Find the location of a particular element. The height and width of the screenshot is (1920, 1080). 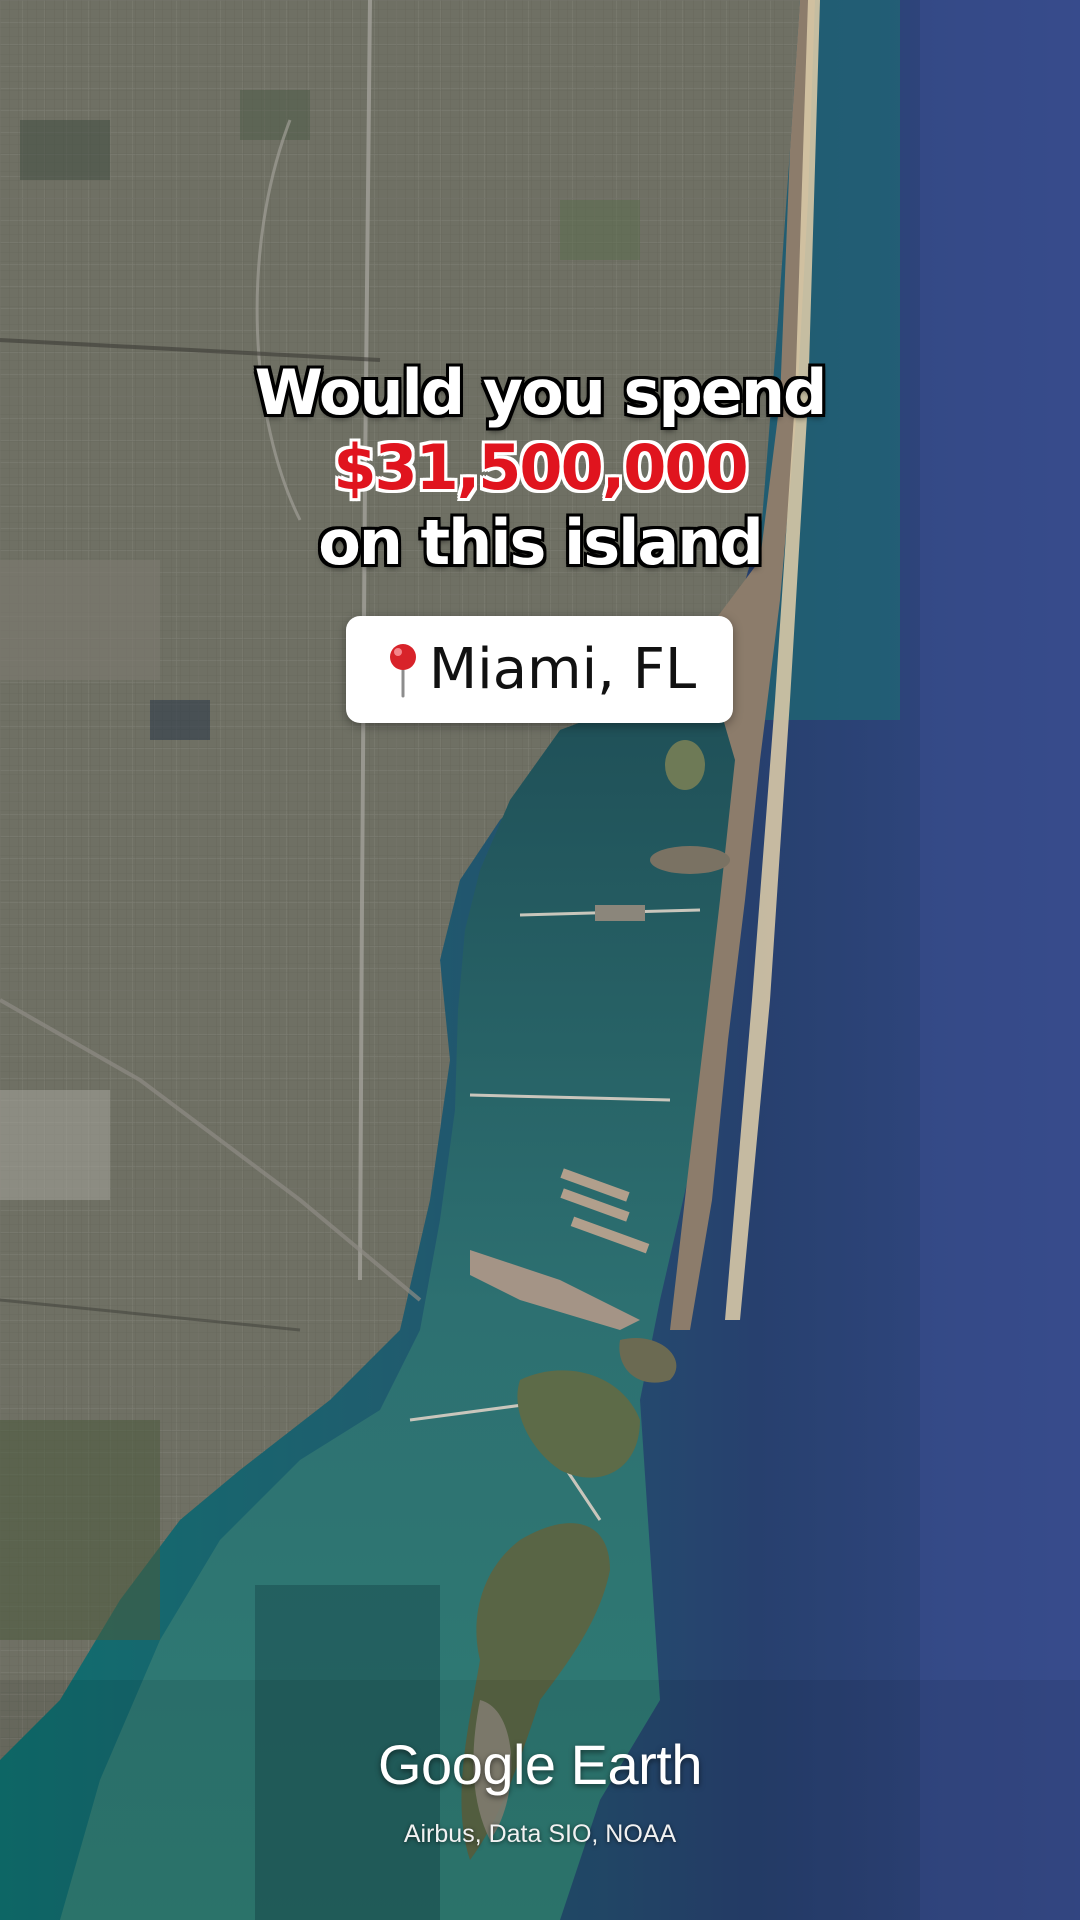

google-earth-logo: Google Earth is located at coordinates (540, 1764).